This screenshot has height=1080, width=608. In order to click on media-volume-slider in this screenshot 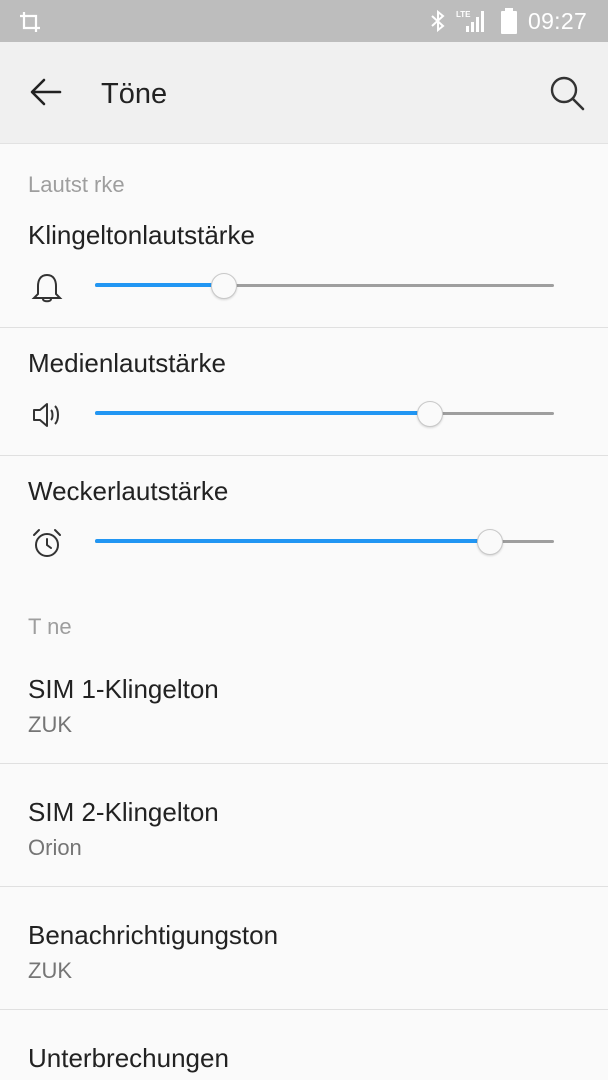, I will do `click(324, 414)`.